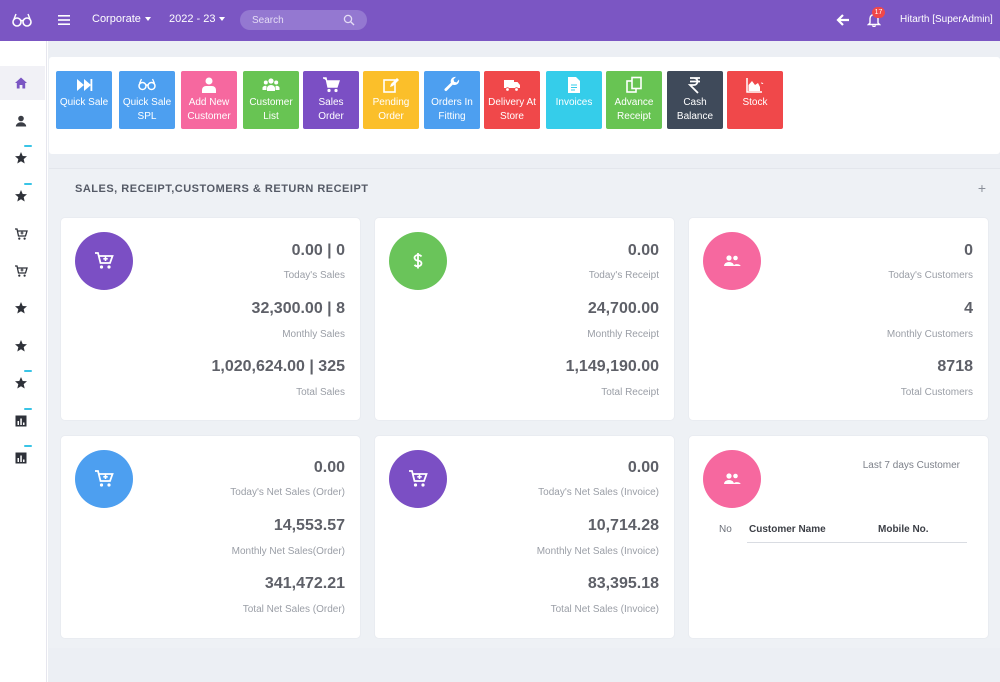 Image resolution: width=1000 pixels, height=682 pixels. What do you see at coordinates (192, 19) in the screenshot?
I see `year-label: 2022 - 23` at bounding box center [192, 19].